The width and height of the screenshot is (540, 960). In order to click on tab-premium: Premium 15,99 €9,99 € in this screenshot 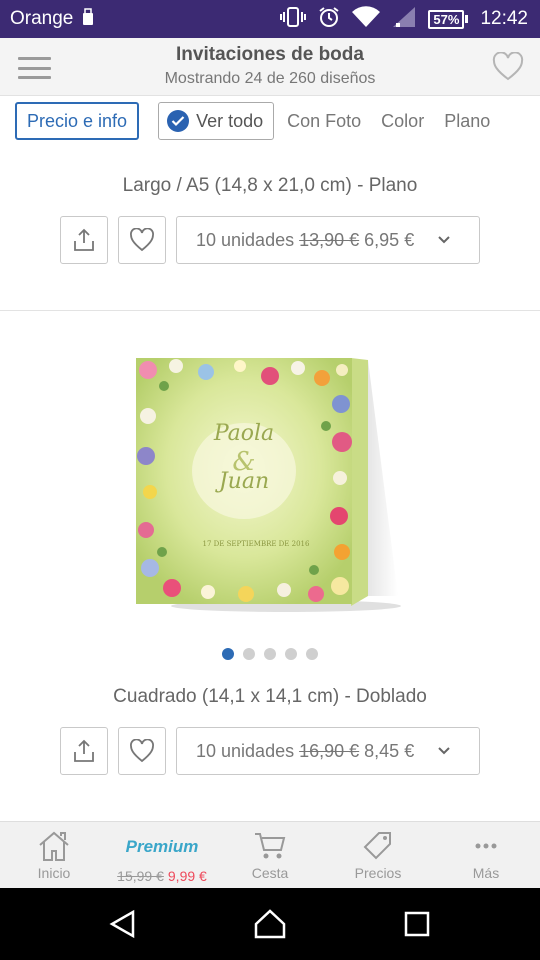, I will do `click(162, 855)`.